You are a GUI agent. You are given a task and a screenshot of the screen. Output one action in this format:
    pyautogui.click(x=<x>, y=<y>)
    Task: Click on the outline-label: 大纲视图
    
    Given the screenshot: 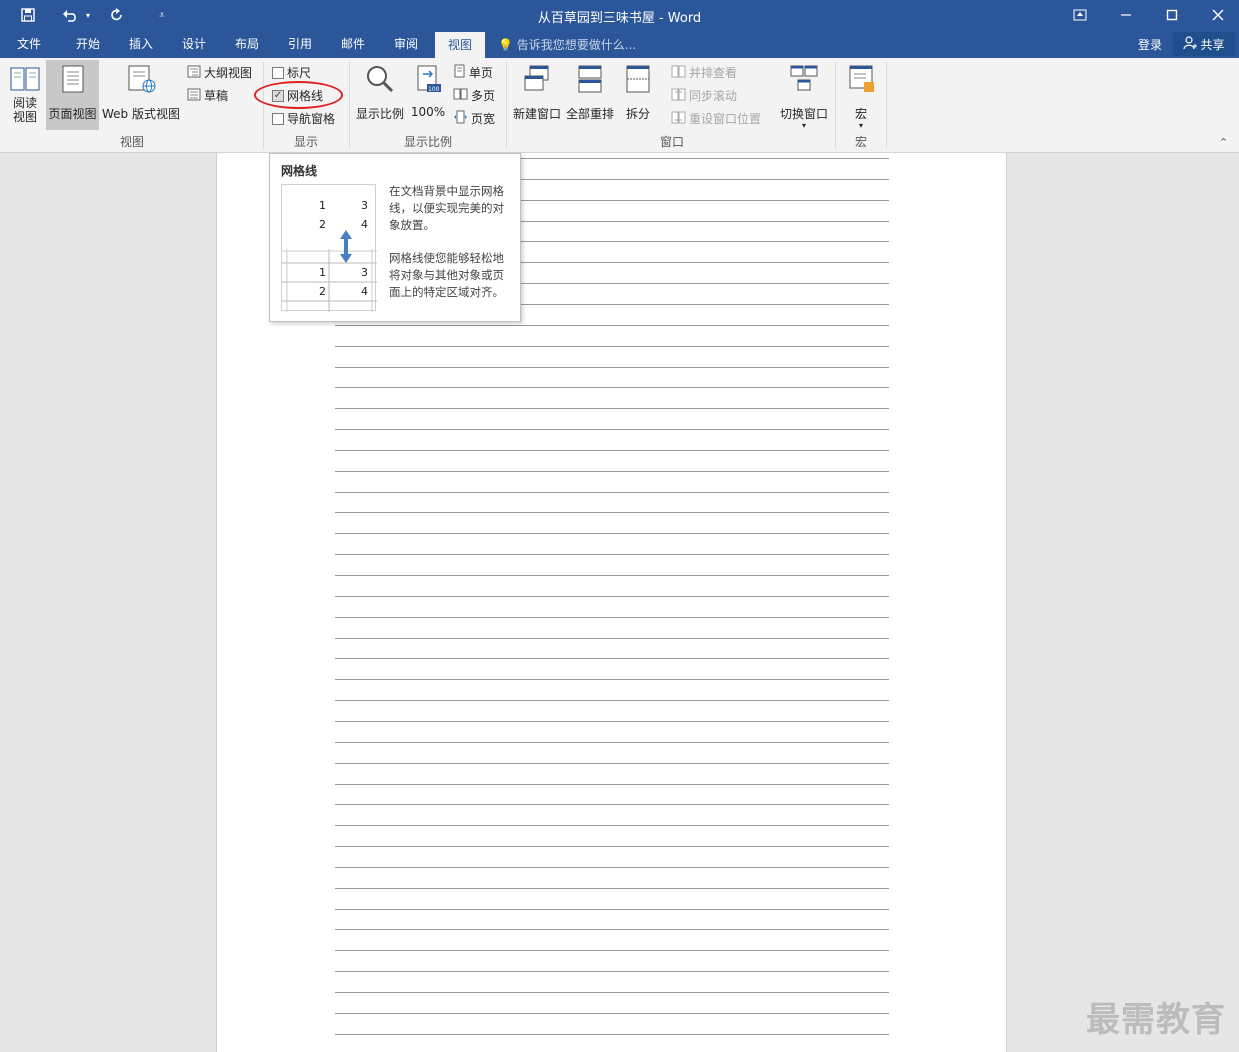 What is the action you would take?
    pyautogui.click(x=228, y=73)
    